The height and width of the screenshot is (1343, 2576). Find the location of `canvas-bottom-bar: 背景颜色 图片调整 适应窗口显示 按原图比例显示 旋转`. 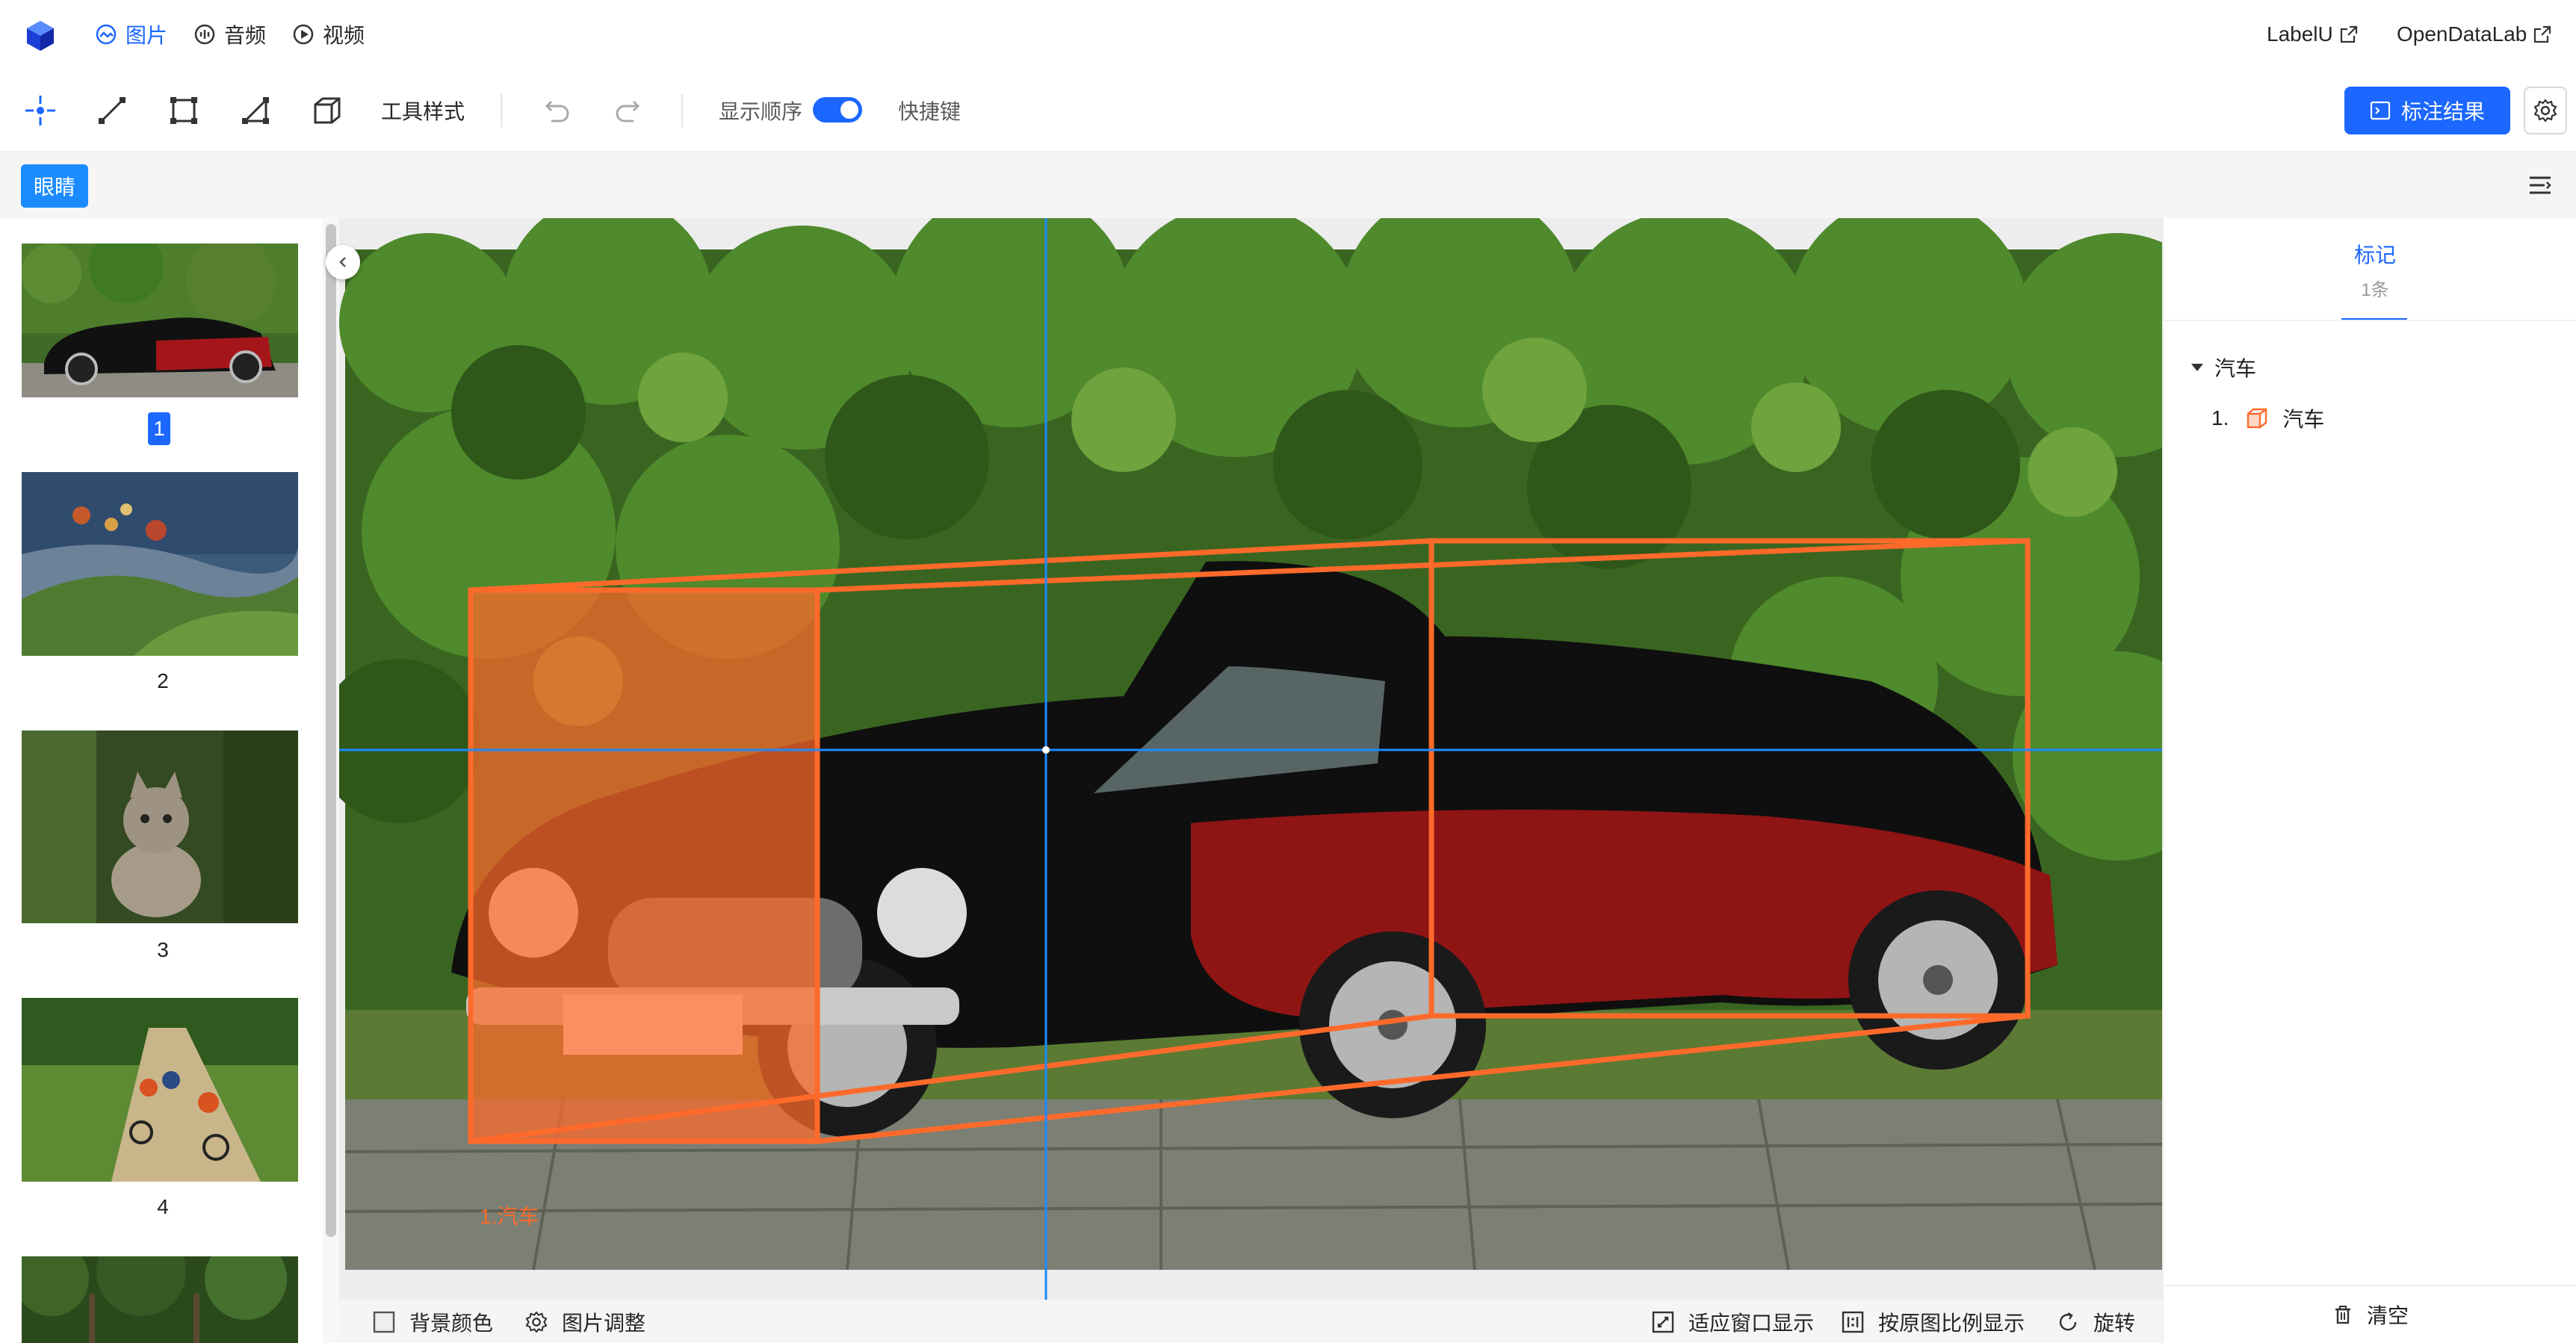

canvas-bottom-bar: 背景颜色 图片调整 适应窗口显示 按原图比例显示 旋转 is located at coordinates (1250, 1321).